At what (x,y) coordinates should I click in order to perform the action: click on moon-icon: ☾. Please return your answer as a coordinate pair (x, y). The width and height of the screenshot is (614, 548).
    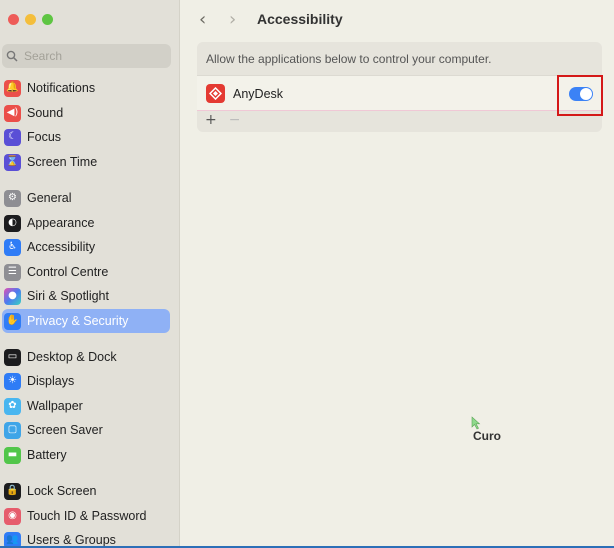
    Looking at the image, I should click on (12, 137).